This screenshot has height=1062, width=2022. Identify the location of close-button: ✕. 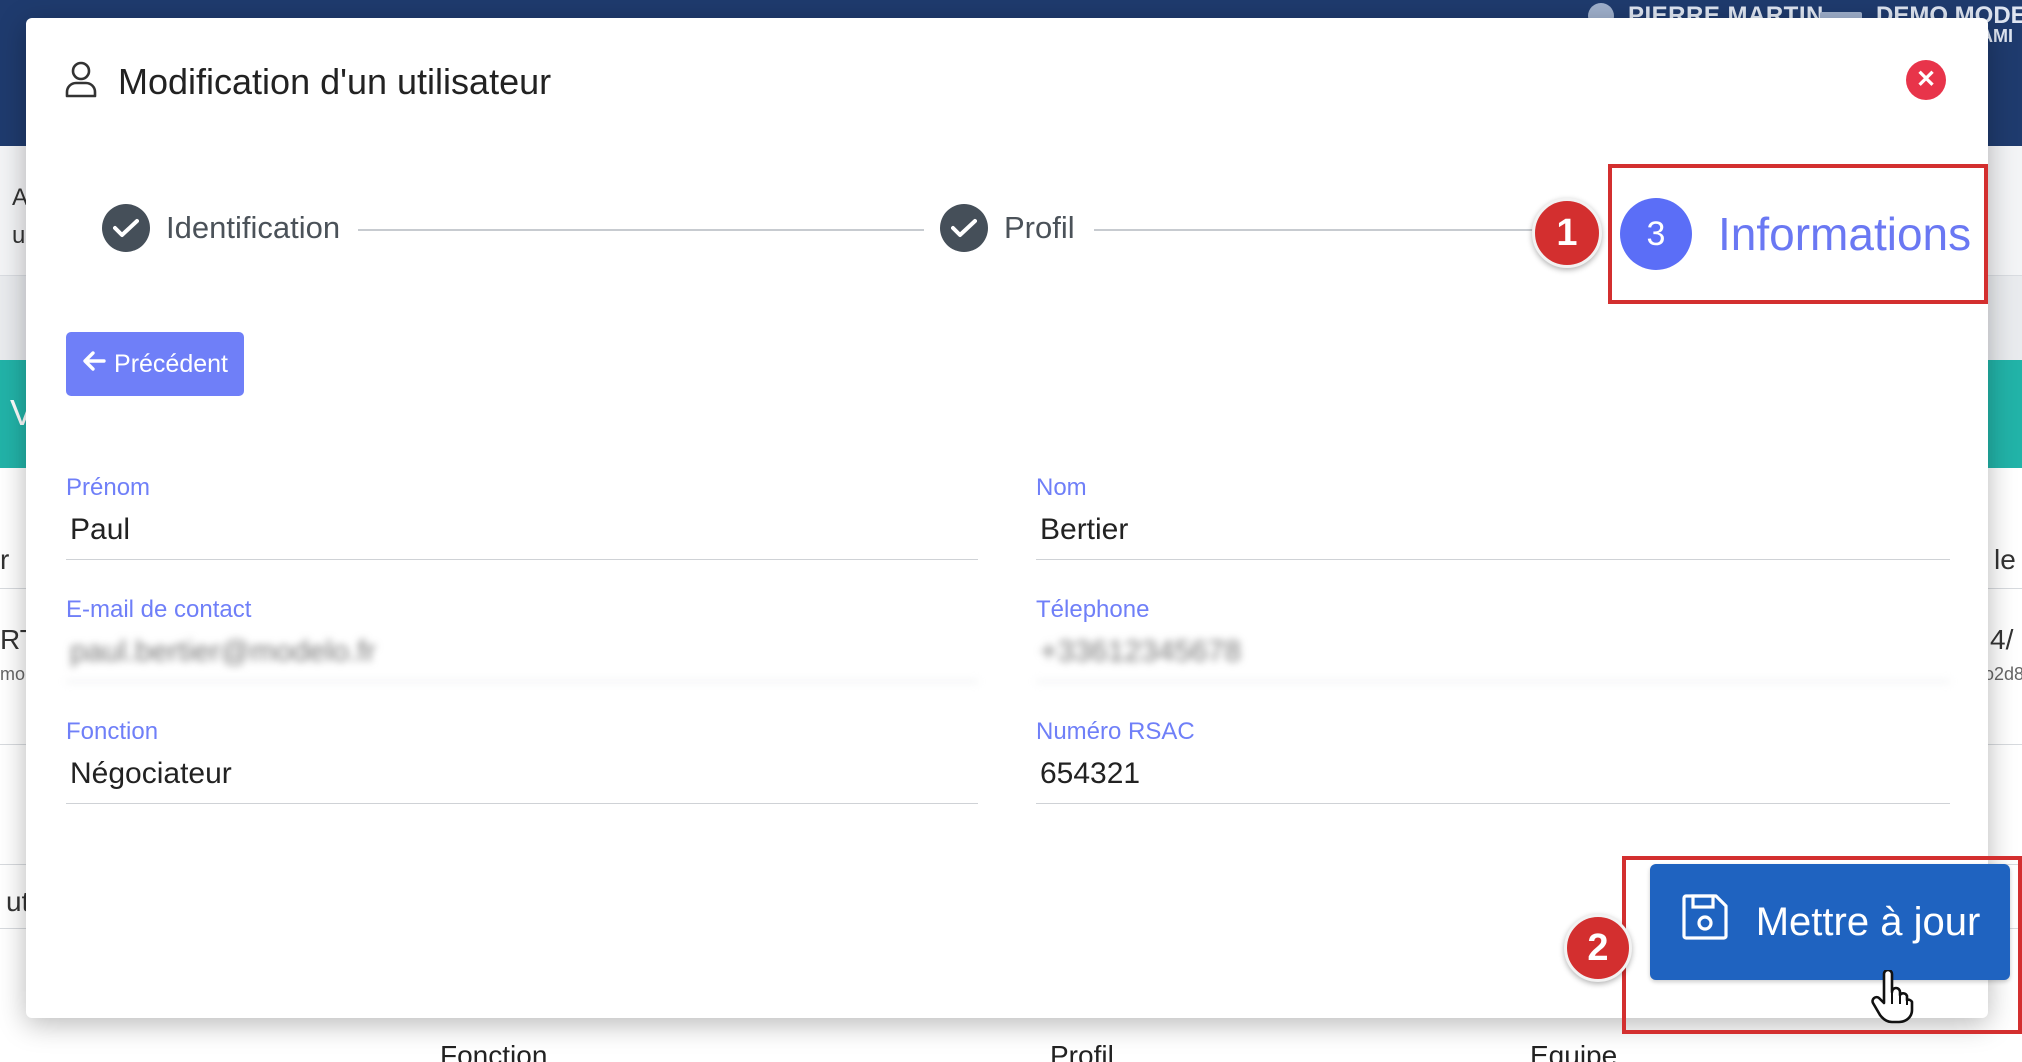
(1926, 80).